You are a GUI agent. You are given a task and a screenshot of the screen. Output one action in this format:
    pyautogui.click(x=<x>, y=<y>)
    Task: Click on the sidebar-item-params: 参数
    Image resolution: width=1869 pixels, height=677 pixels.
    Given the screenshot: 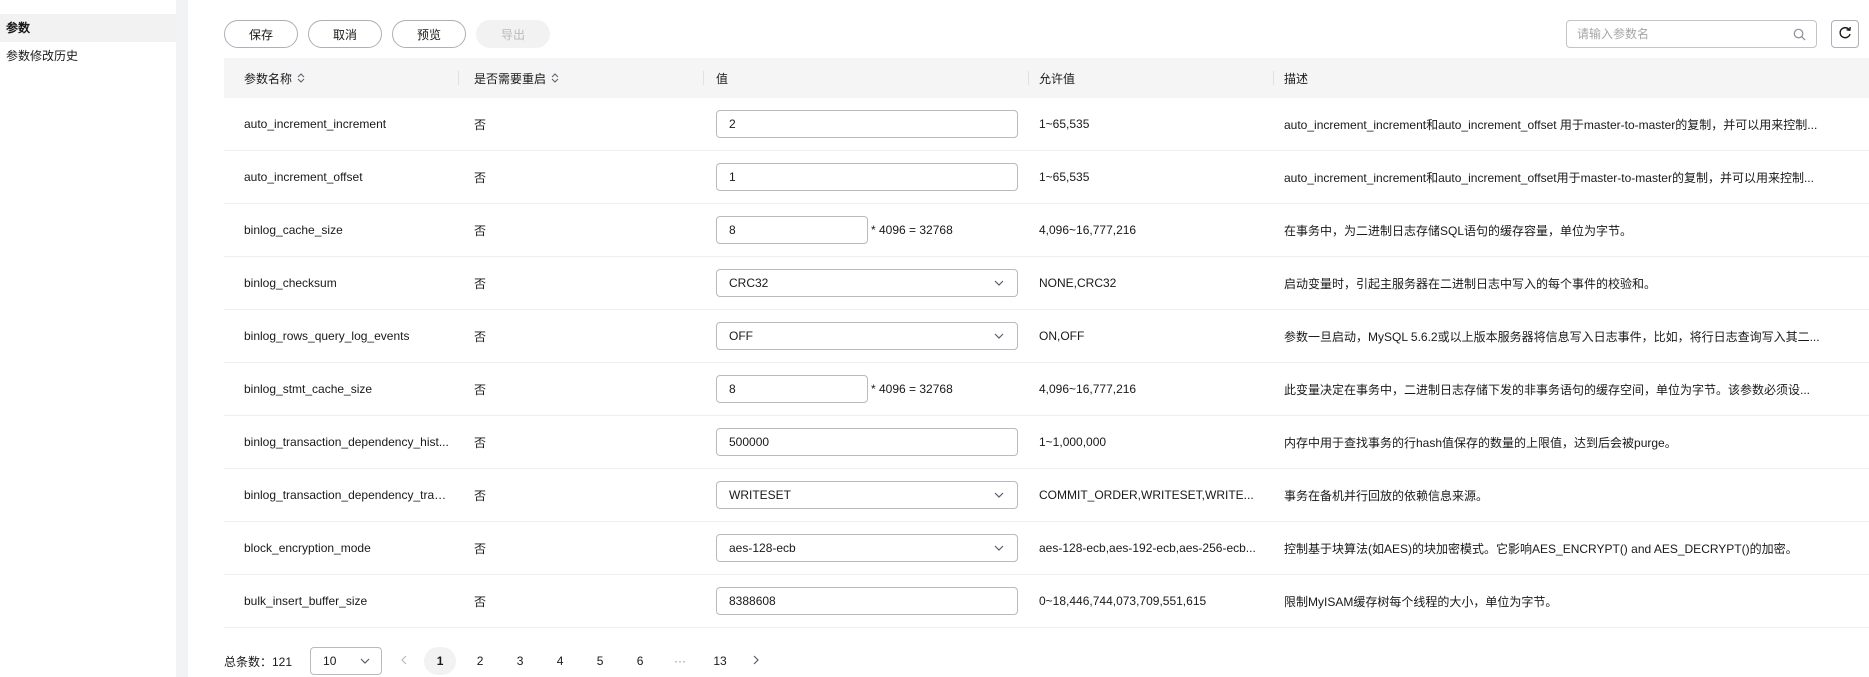 What is the action you would take?
    pyautogui.click(x=88, y=28)
    